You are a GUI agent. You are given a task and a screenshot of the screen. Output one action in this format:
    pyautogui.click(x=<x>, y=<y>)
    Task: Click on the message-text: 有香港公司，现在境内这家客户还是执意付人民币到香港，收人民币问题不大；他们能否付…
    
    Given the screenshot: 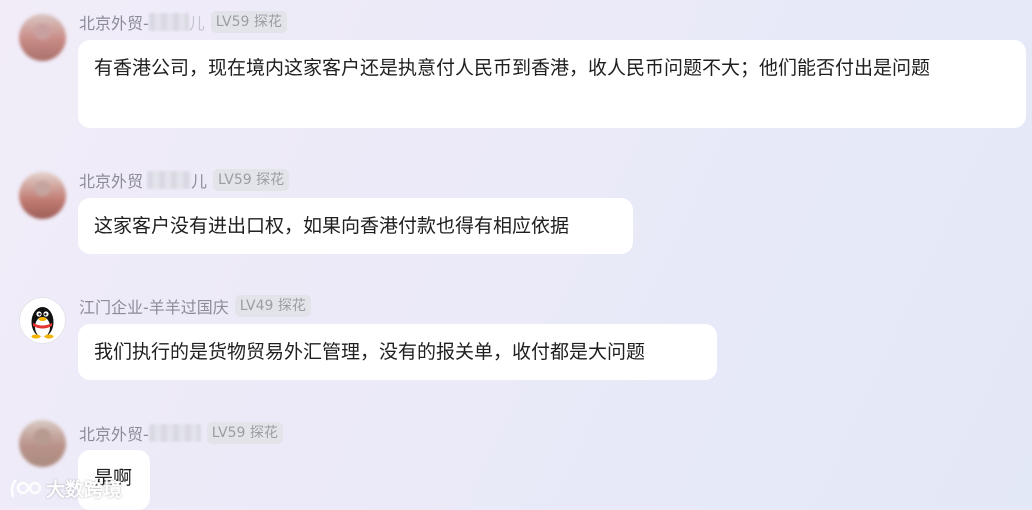 What is the action you would take?
    pyautogui.click(x=512, y=68)
    